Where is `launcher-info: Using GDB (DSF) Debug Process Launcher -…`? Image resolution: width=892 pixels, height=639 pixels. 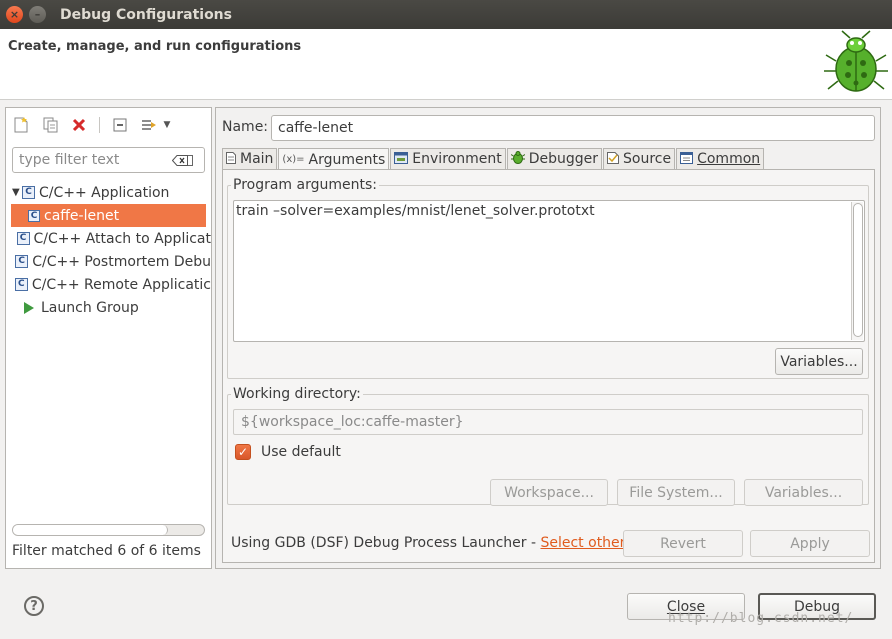 launcher-info: Using GDB (DSF) Debug Process Launcher -… is located at coordinates (434, 543).